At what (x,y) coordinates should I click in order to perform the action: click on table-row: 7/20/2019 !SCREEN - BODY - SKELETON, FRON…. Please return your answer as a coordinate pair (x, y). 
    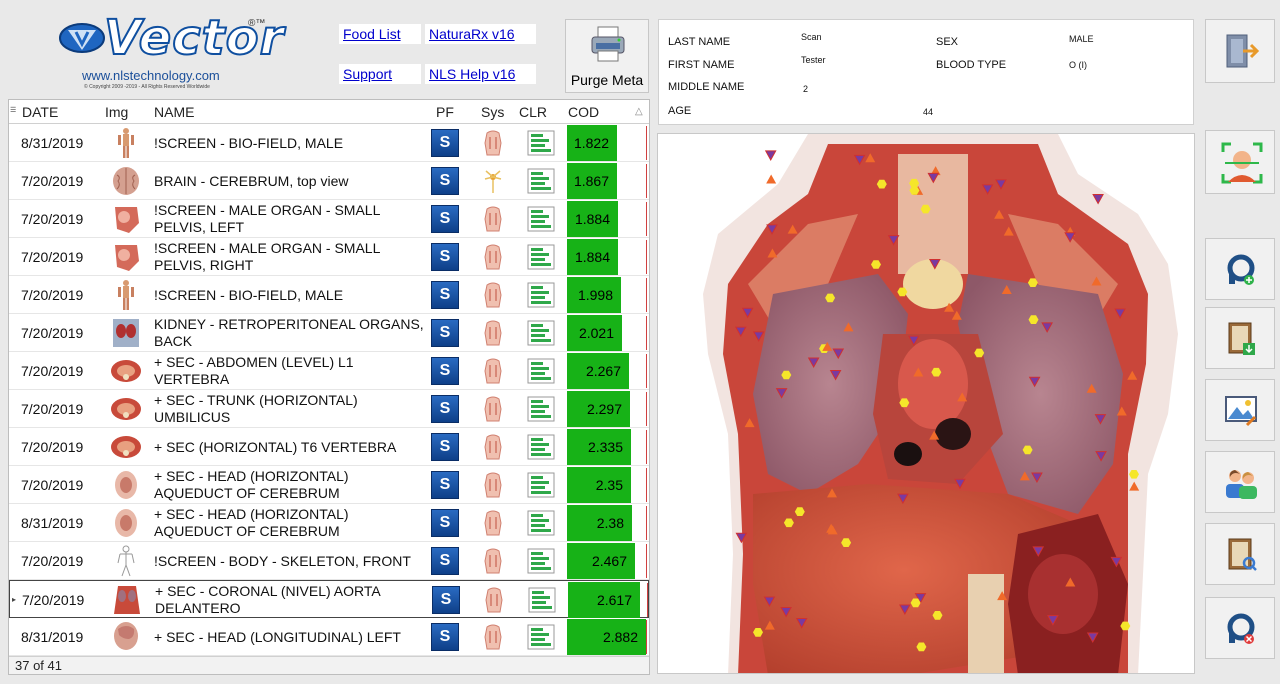
    Looking at the image, I should click on (329, 561).